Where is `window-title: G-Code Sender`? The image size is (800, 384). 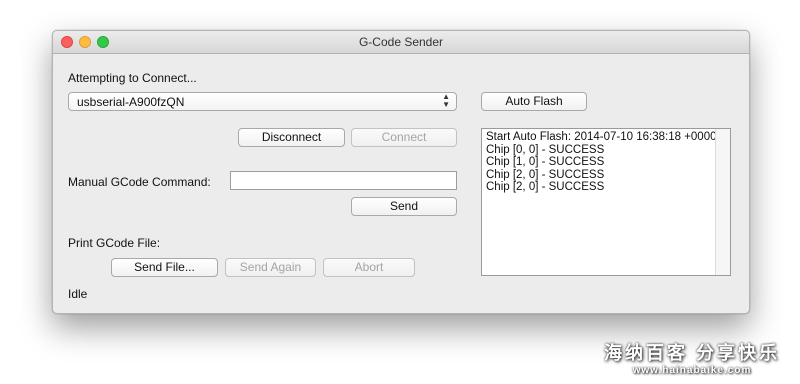
window-title: G-Code Sender is located at coordinates (401, 42).